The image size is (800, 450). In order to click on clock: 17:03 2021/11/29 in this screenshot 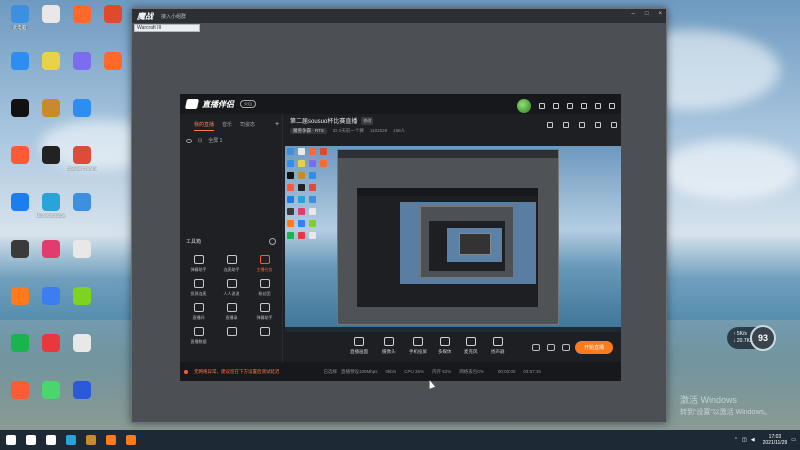, I will do `click(775, 440)`.